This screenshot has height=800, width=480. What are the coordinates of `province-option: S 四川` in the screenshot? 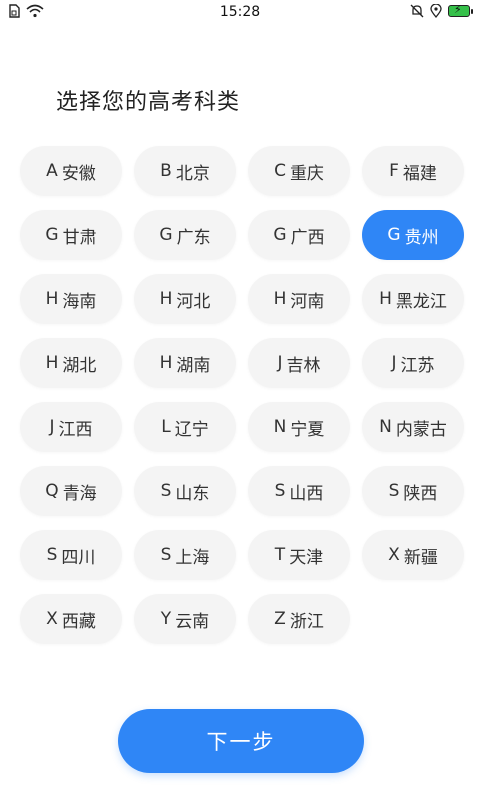 It's located at (71, 555).